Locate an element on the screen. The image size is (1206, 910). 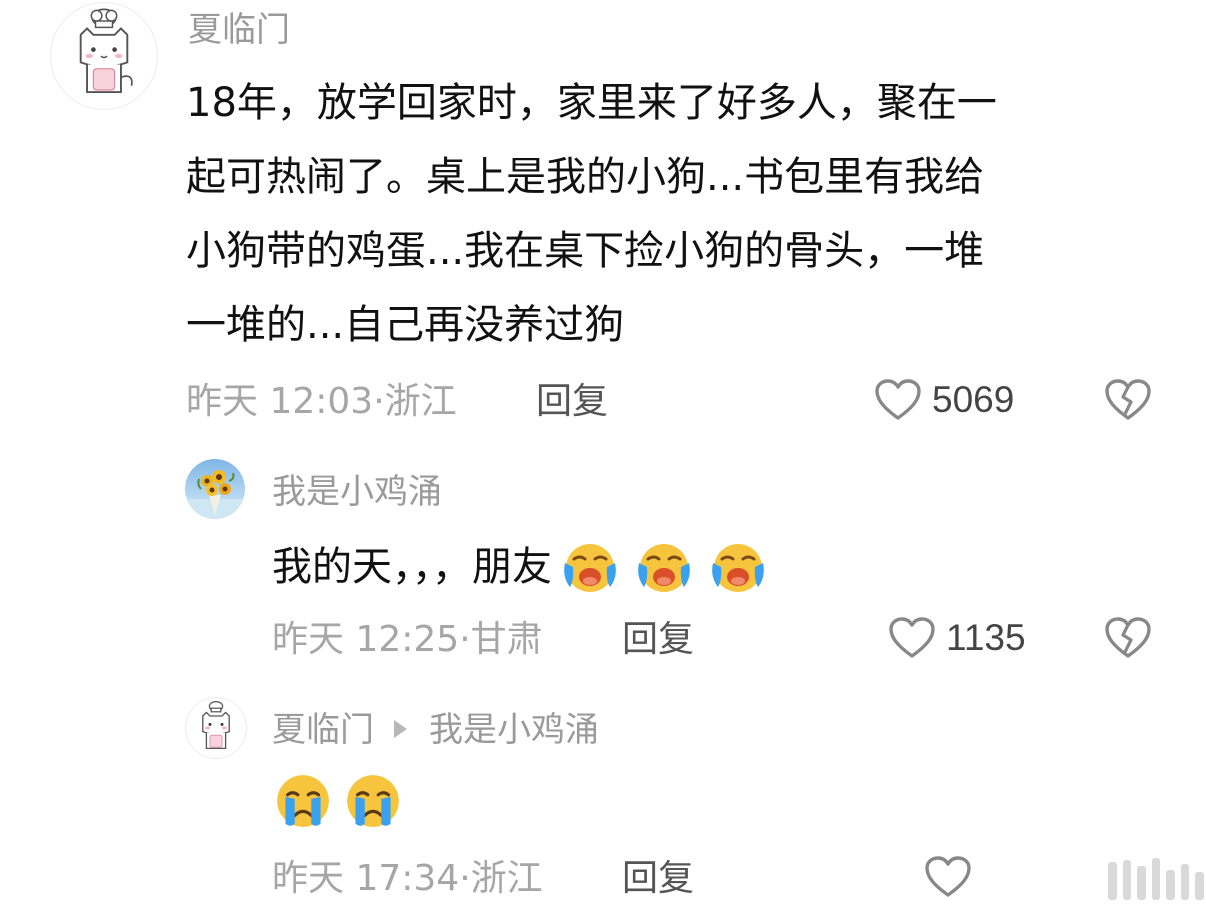
like-count: 1135 is located at coordinates (986, 637).